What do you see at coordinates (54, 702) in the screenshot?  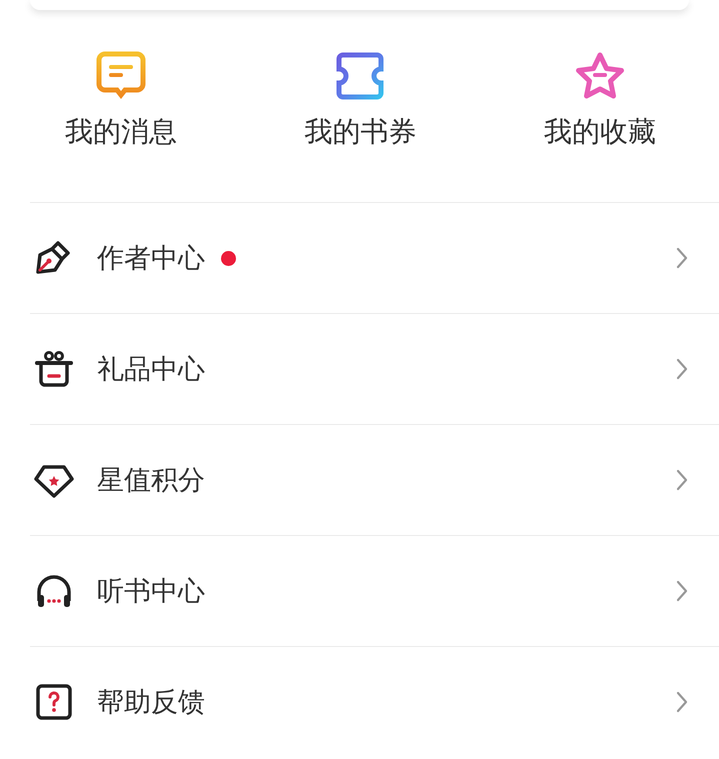 I see `help-icon` at bounding box center [54, 702].